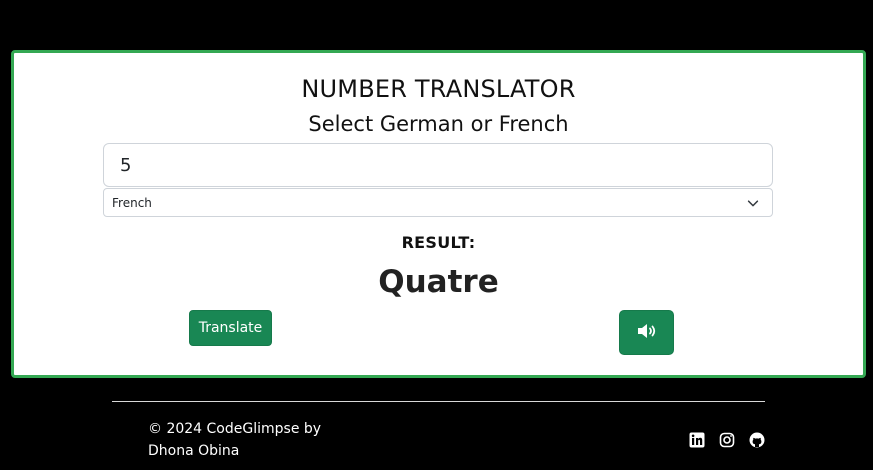 Image resolution: width=873 pixels, height=470 pixels. I want to click on language-select-value: French, so click(132, 202).